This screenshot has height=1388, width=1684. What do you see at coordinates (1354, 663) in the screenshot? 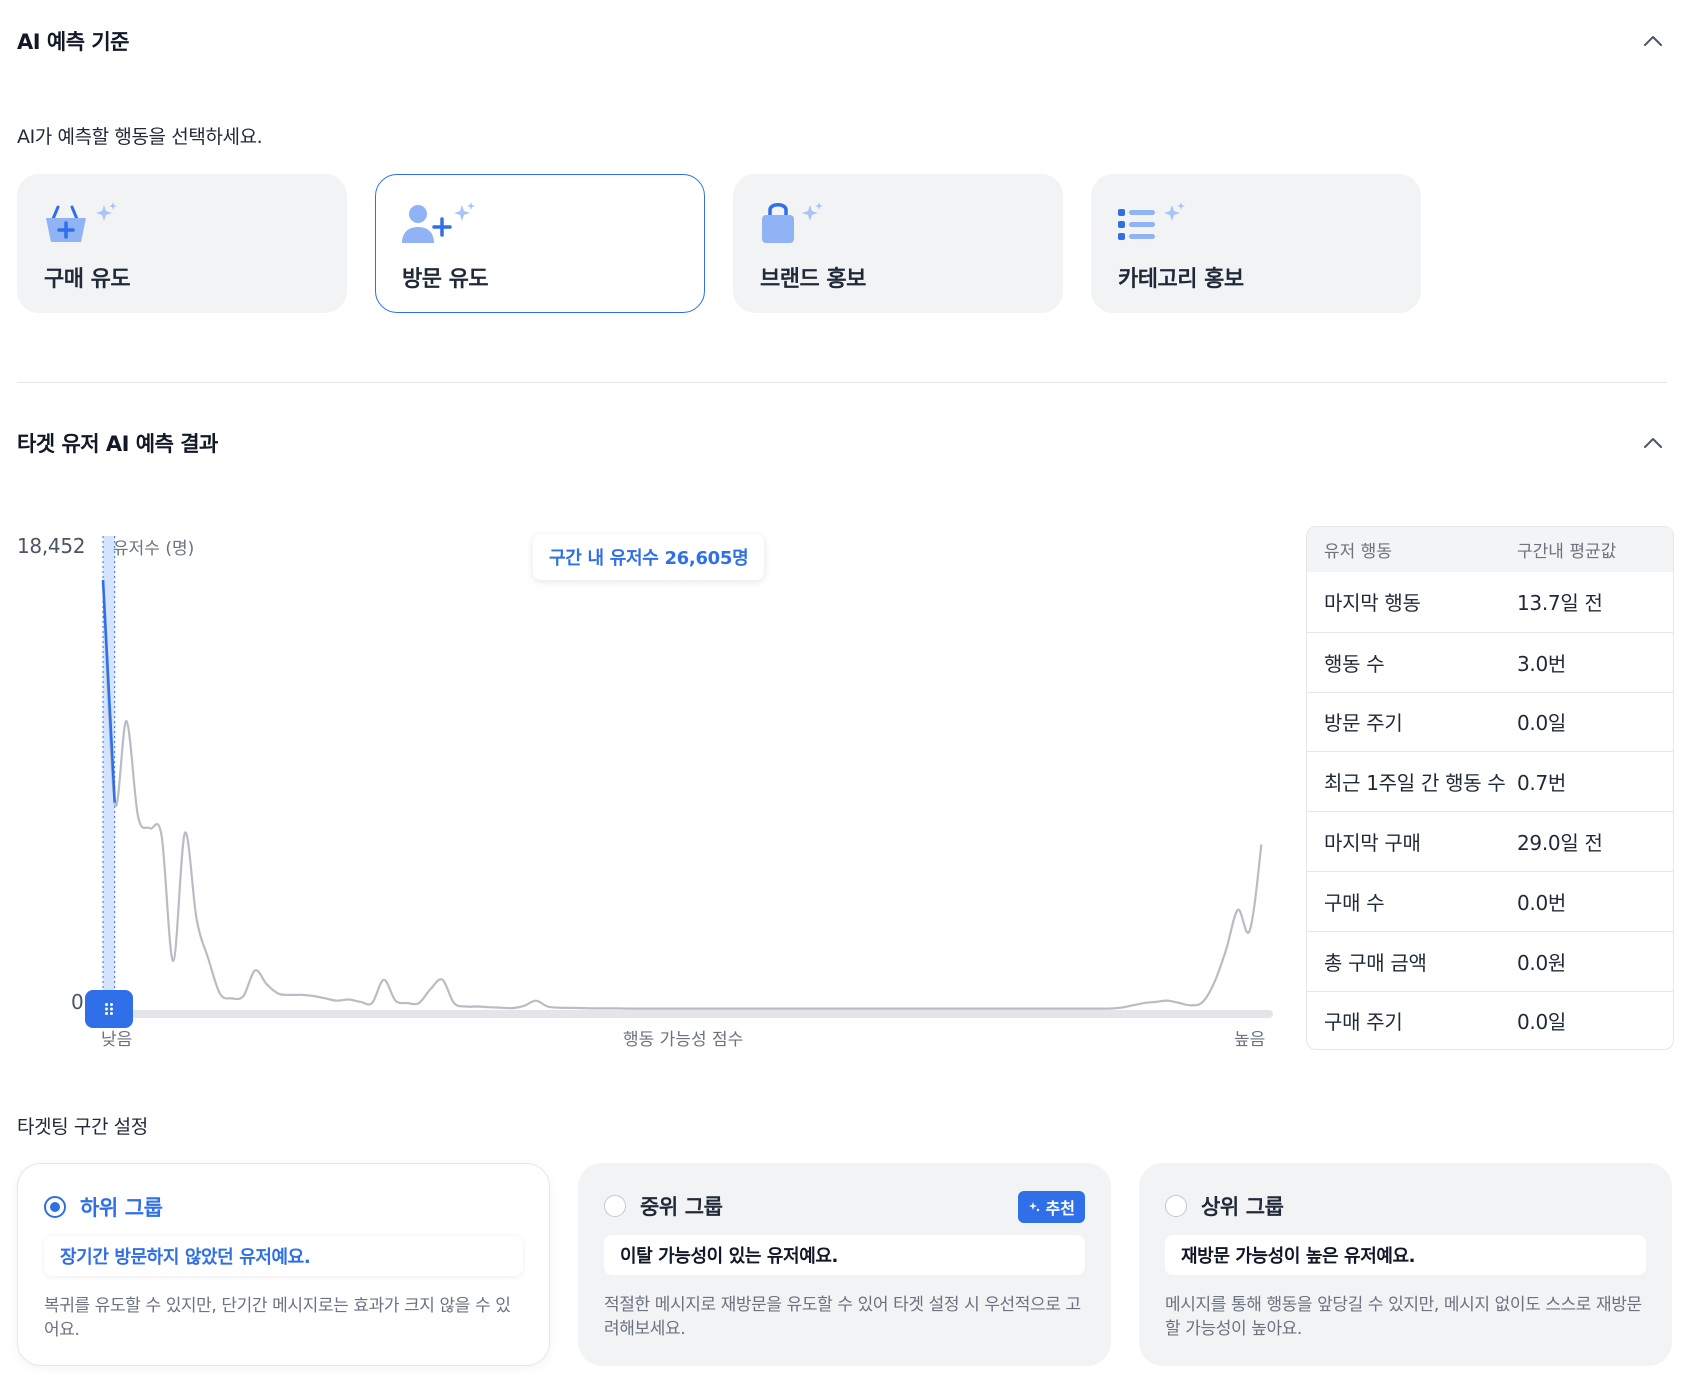
I see `stats-row-label: 행동 수` at bounding box center [1354, 663].